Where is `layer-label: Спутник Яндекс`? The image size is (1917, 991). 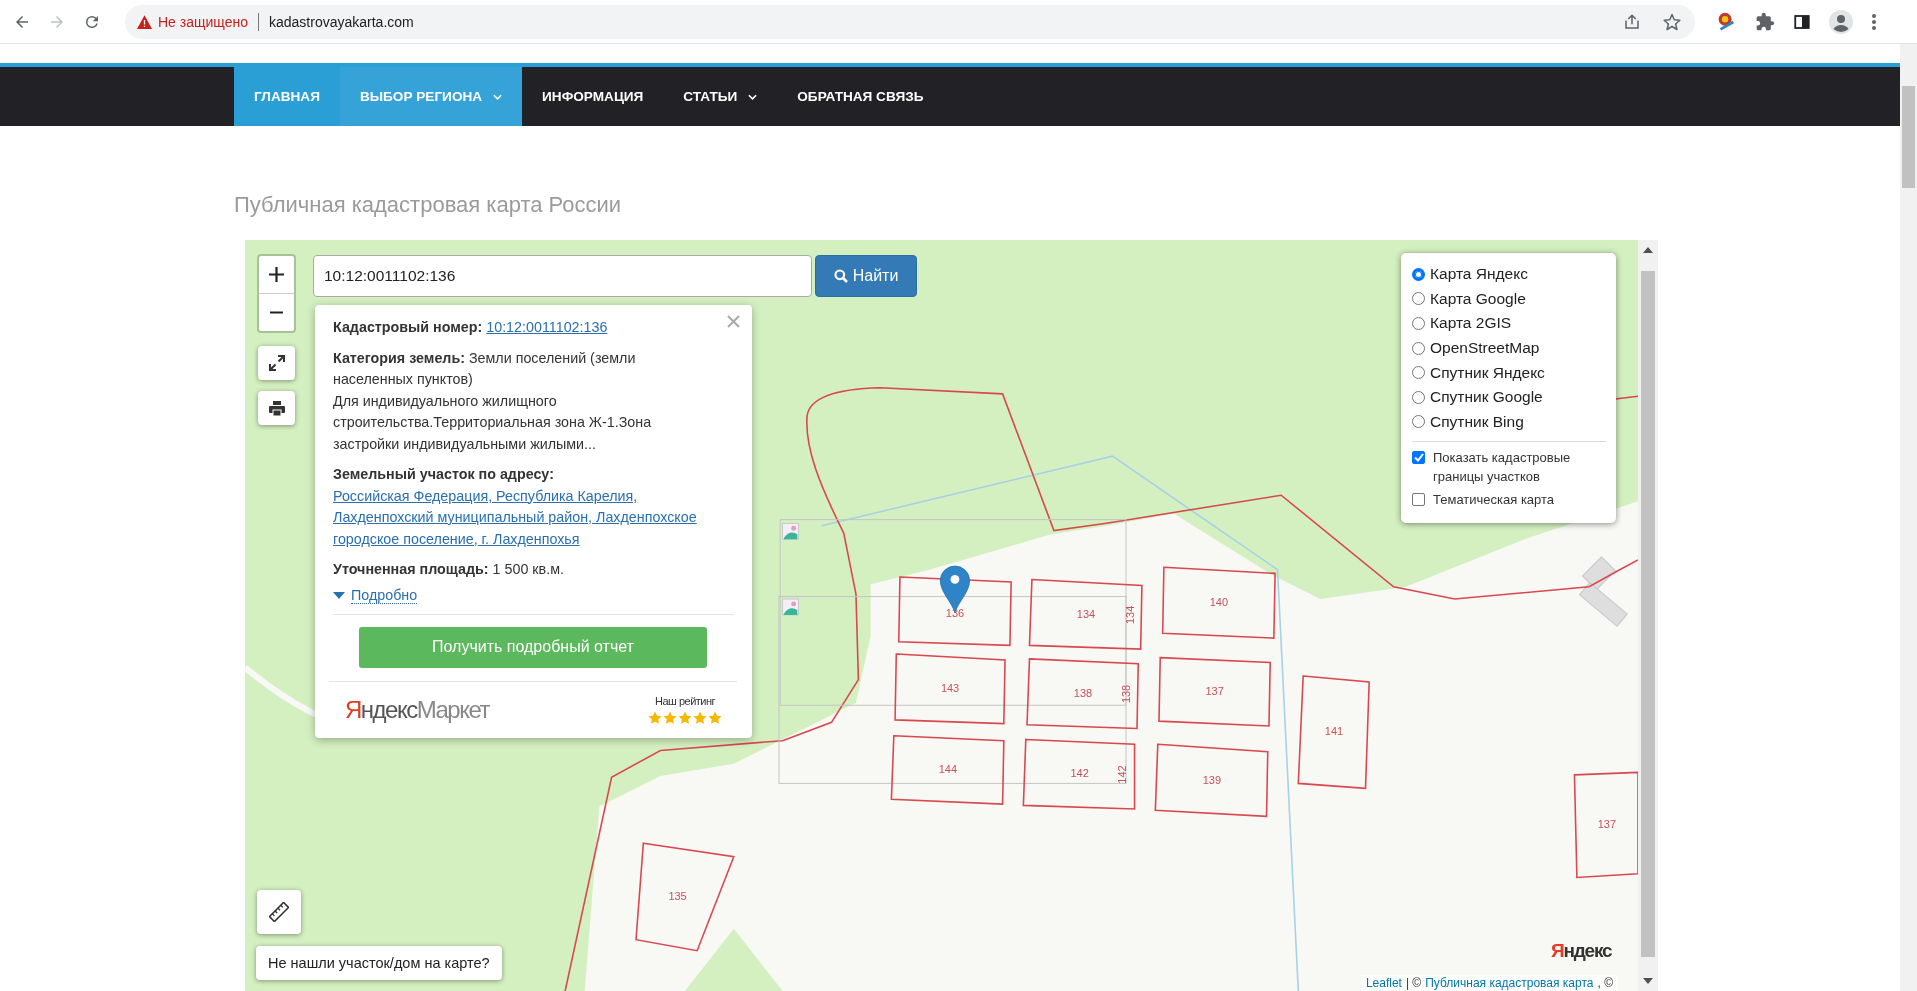
layer-label: Спутник Яндекс is located at coordinates (1487, 372).